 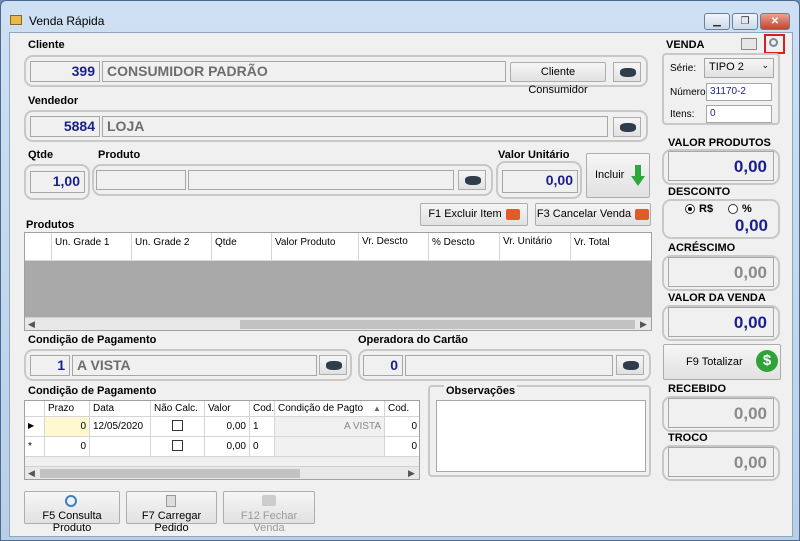 What do you see at coordinates (227, 409) in the screenshot?
I see `column-header: Valor` at bounding box center [227, 409].